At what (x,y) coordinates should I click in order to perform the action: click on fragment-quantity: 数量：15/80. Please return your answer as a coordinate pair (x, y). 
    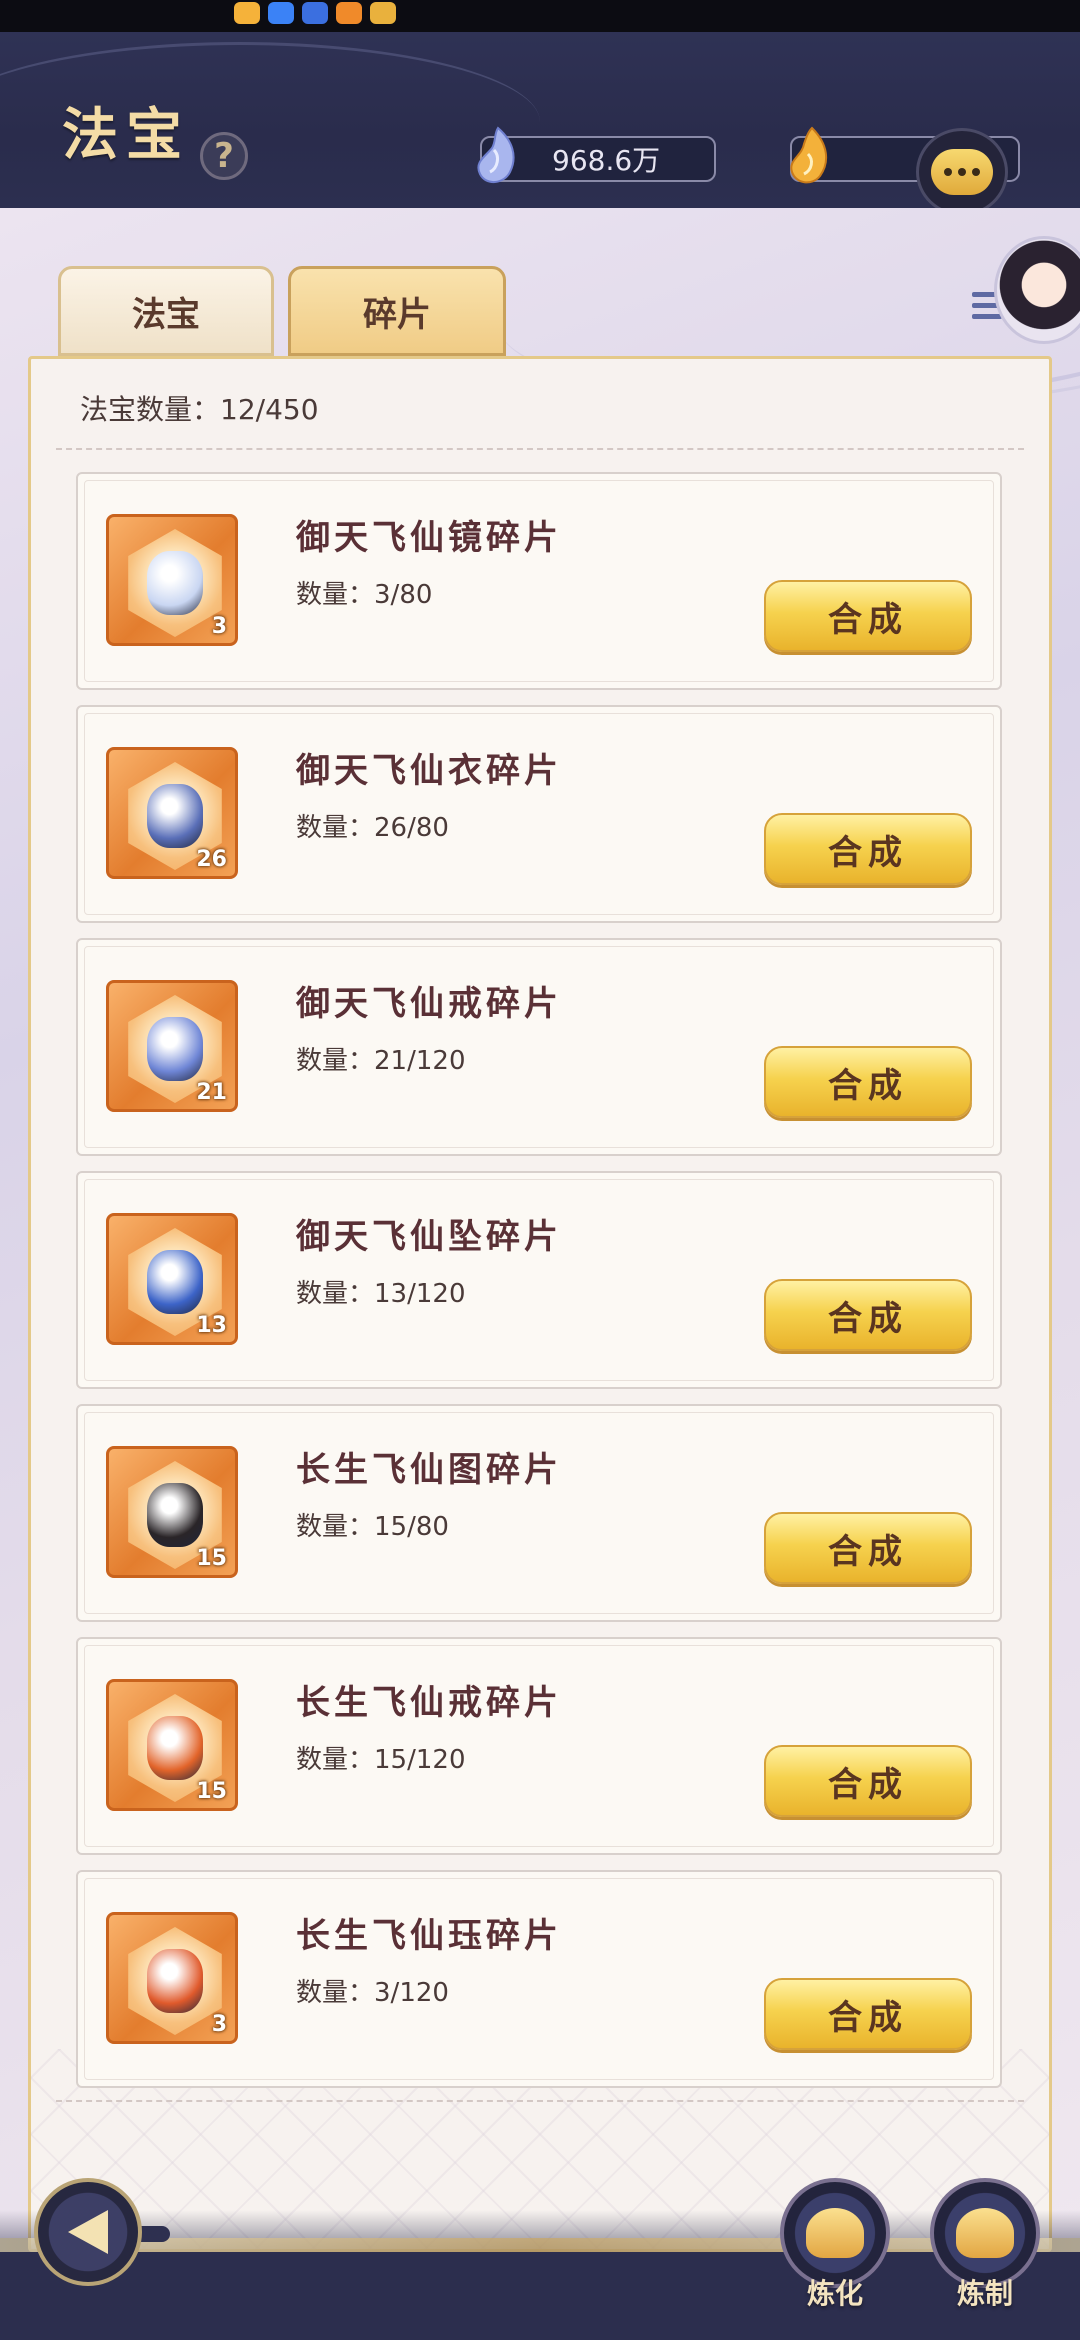
    Looking at the image, I should click on (372, 1524).